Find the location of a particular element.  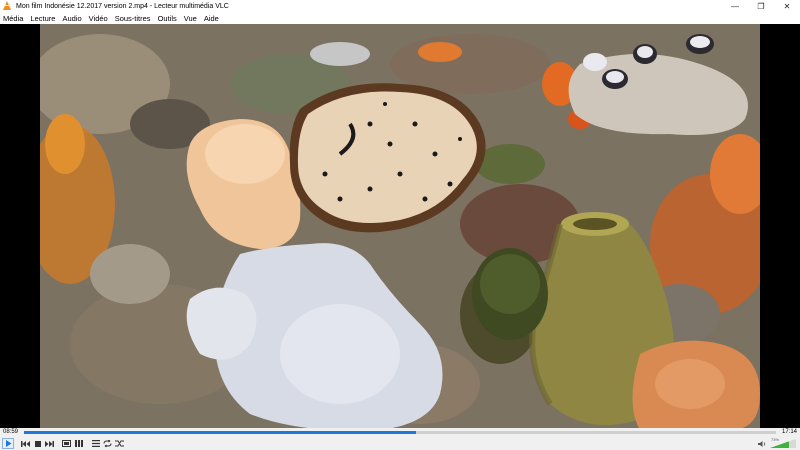

speaker-icon is located at coordinates (762, 444).